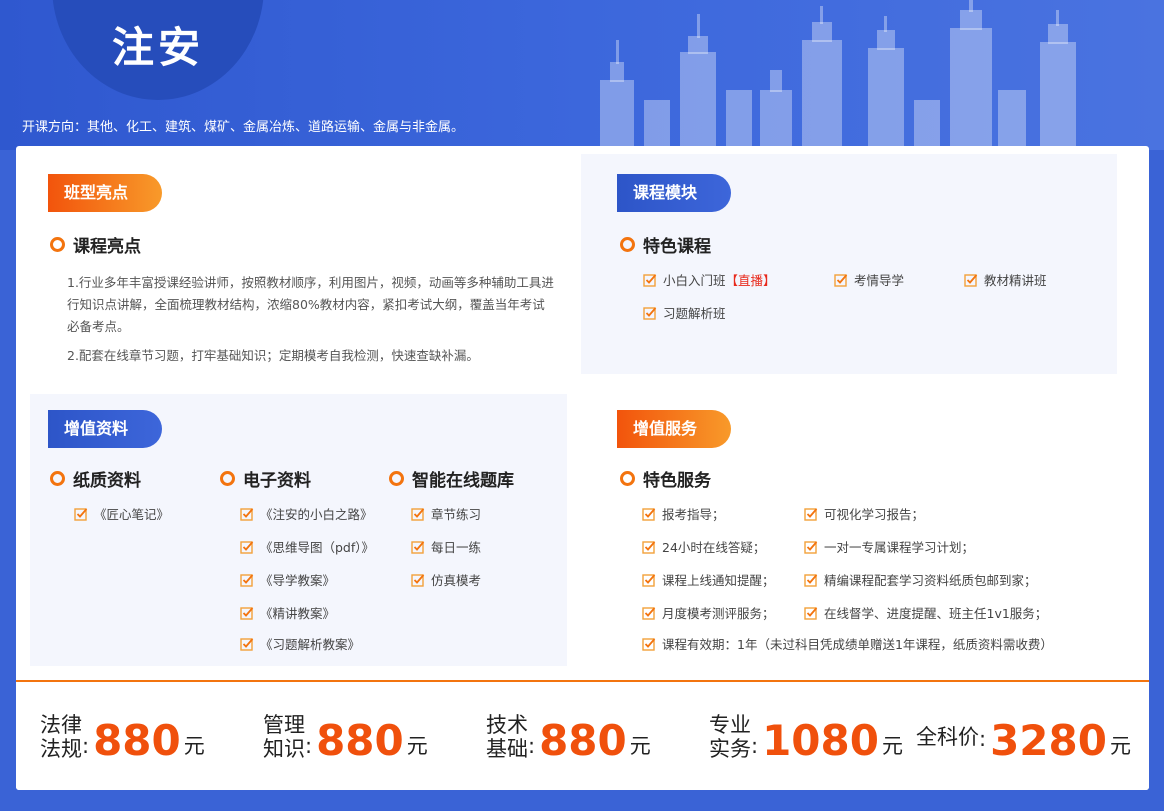  Describe the element at coordinates (107, 247) in the screenshot. I see `highlights-heading-text: 课程亮点` at that location.